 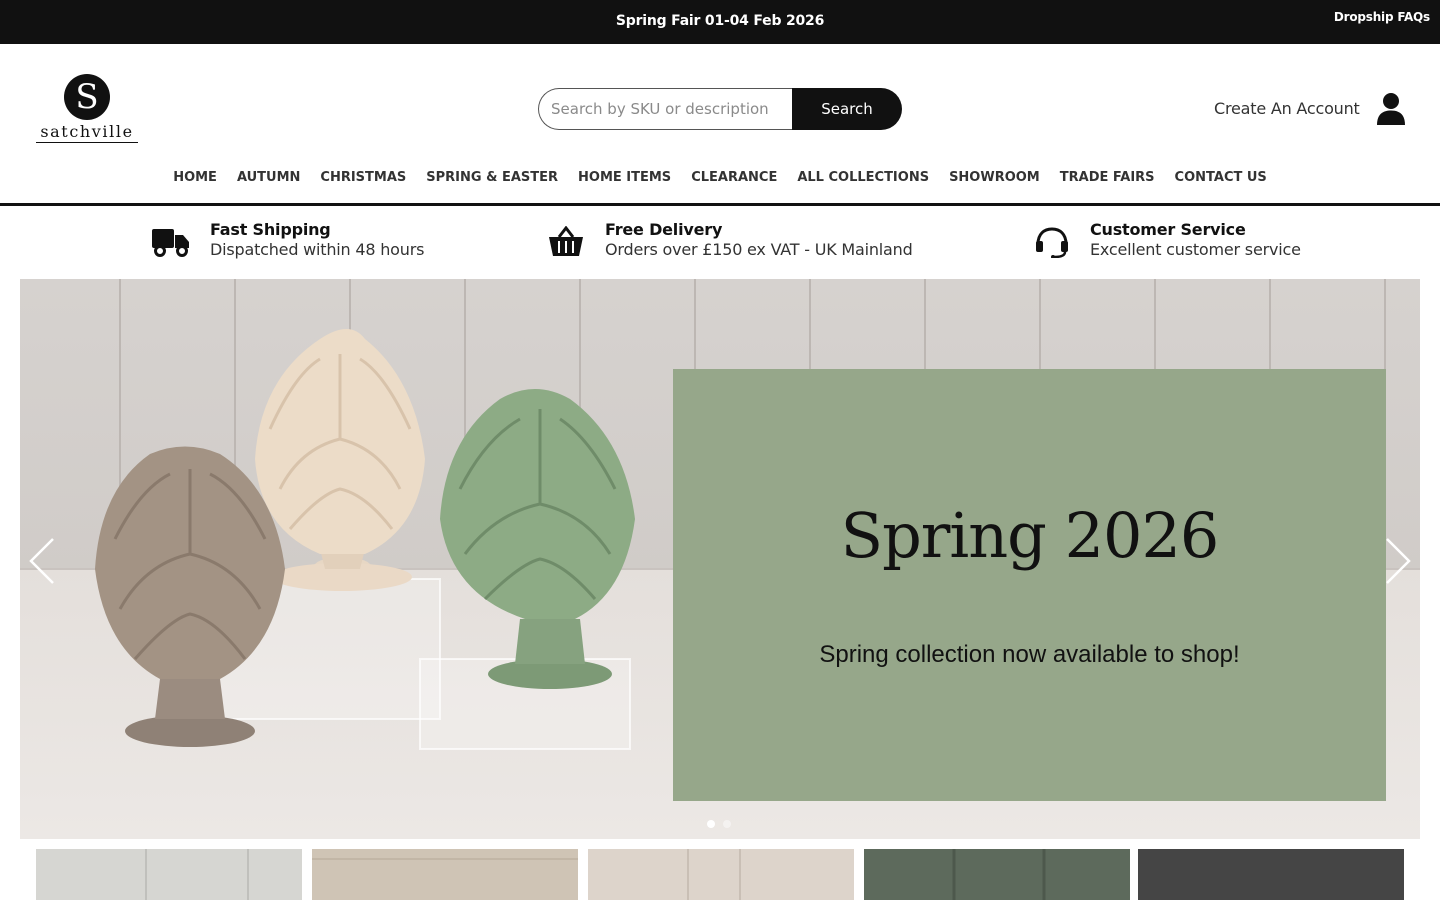 I want to click on nav-link-showroom: SHOWROOM, so click(x=994, y=177).